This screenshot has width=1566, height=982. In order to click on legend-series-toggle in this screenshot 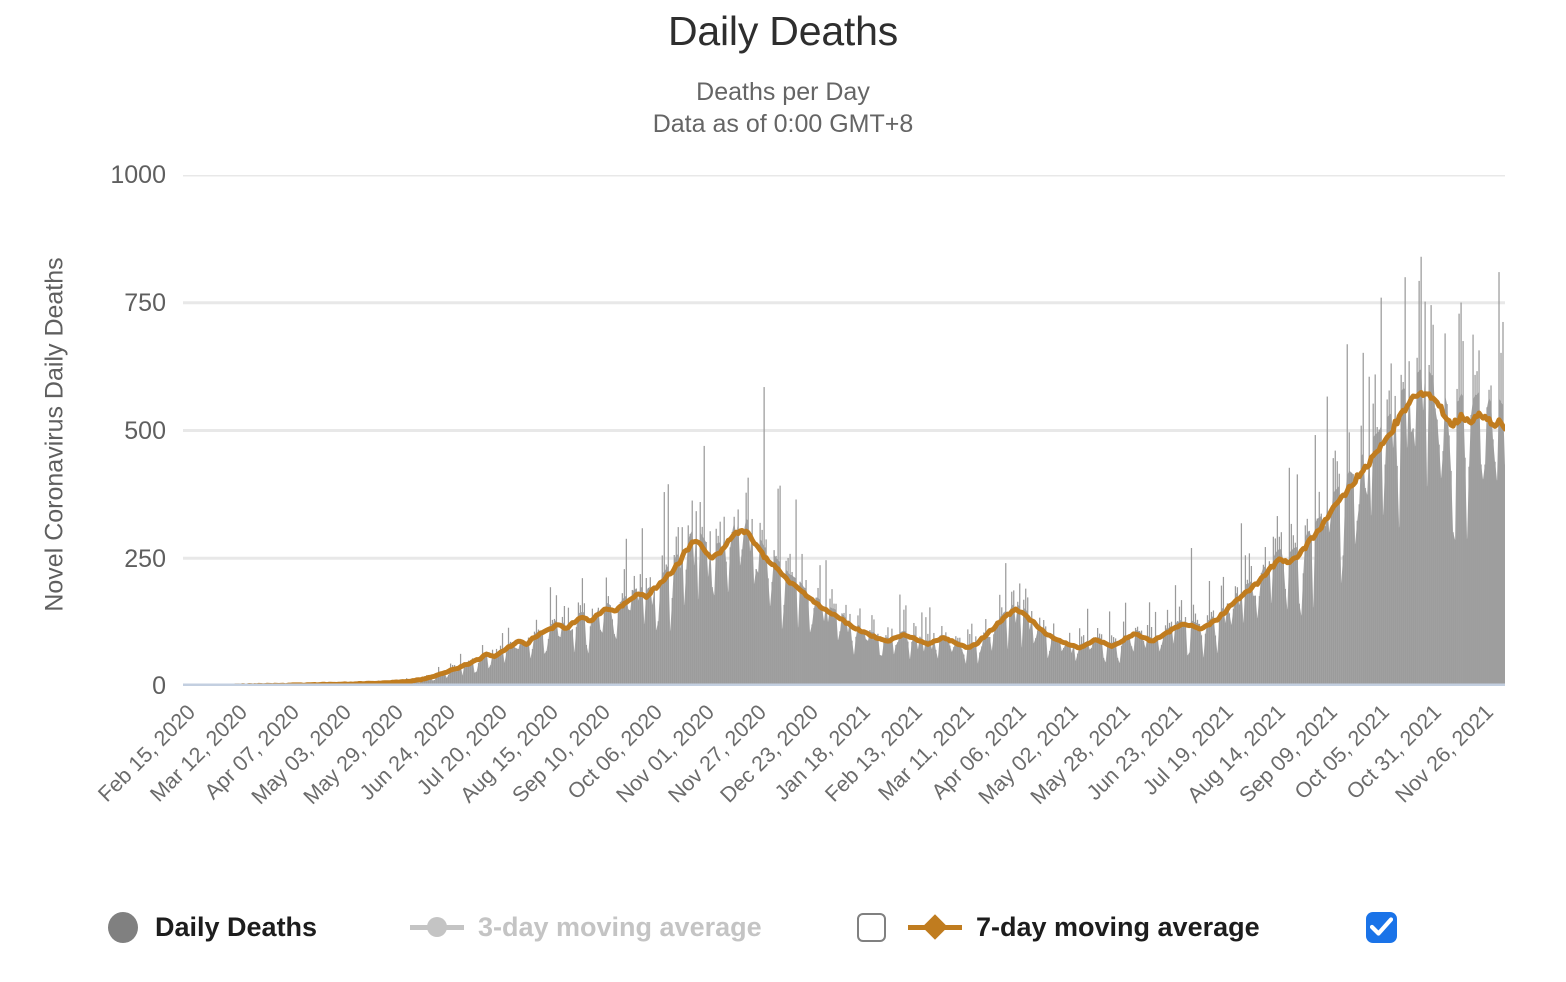, I will do `click(1381, 927)`.